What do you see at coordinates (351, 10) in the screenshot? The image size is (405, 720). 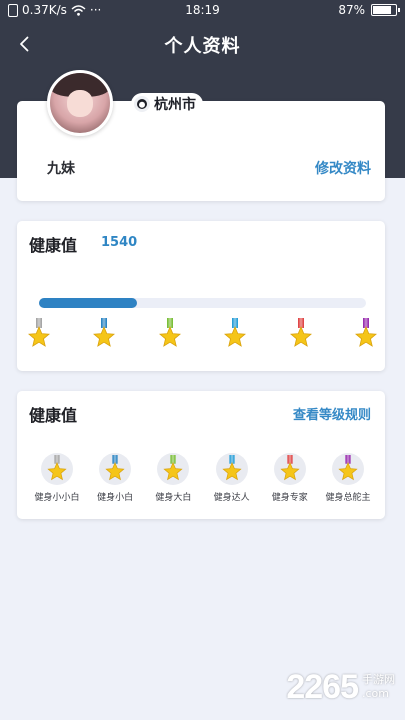 I see `battery-percent: 87%` at bounding box center [351, 10].